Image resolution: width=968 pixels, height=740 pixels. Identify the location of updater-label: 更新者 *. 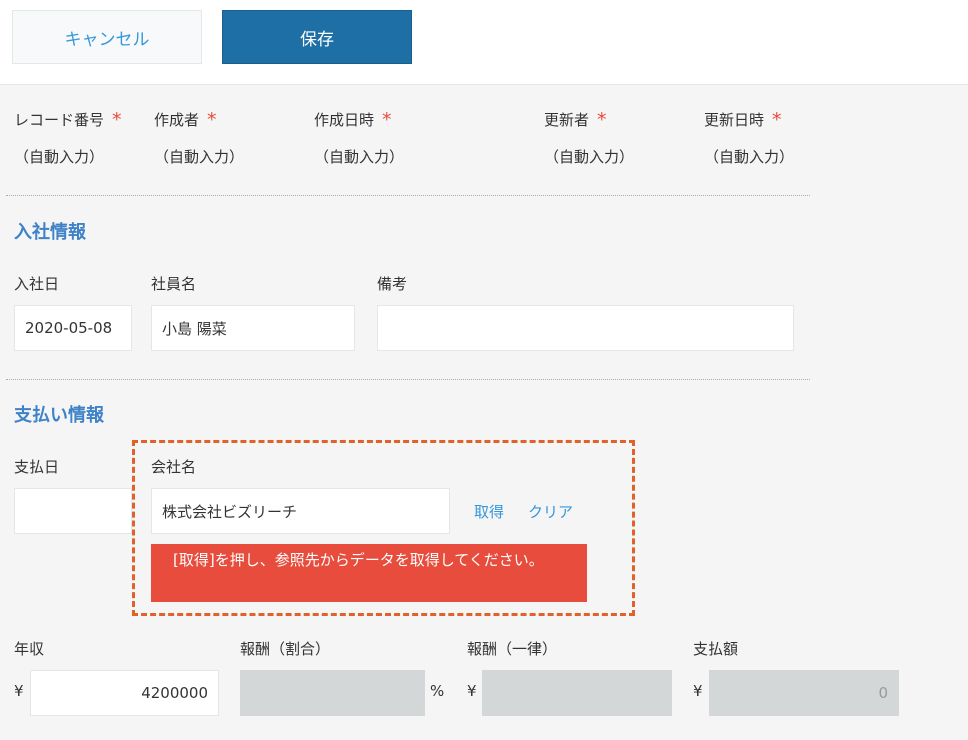
(575, 120).